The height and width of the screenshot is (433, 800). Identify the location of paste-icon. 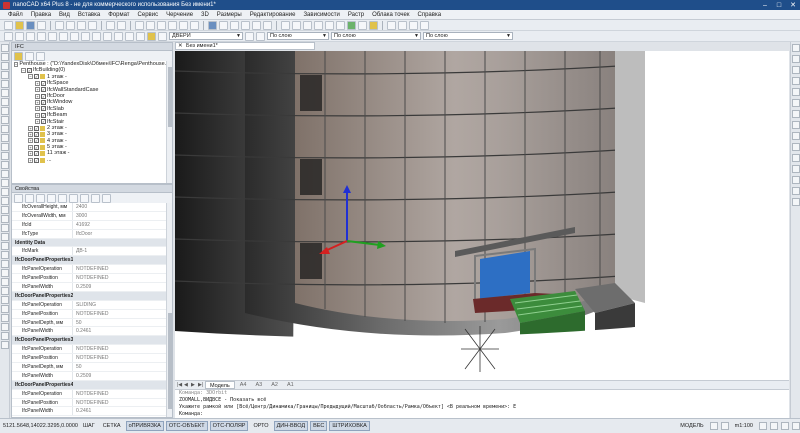
(81, 25).